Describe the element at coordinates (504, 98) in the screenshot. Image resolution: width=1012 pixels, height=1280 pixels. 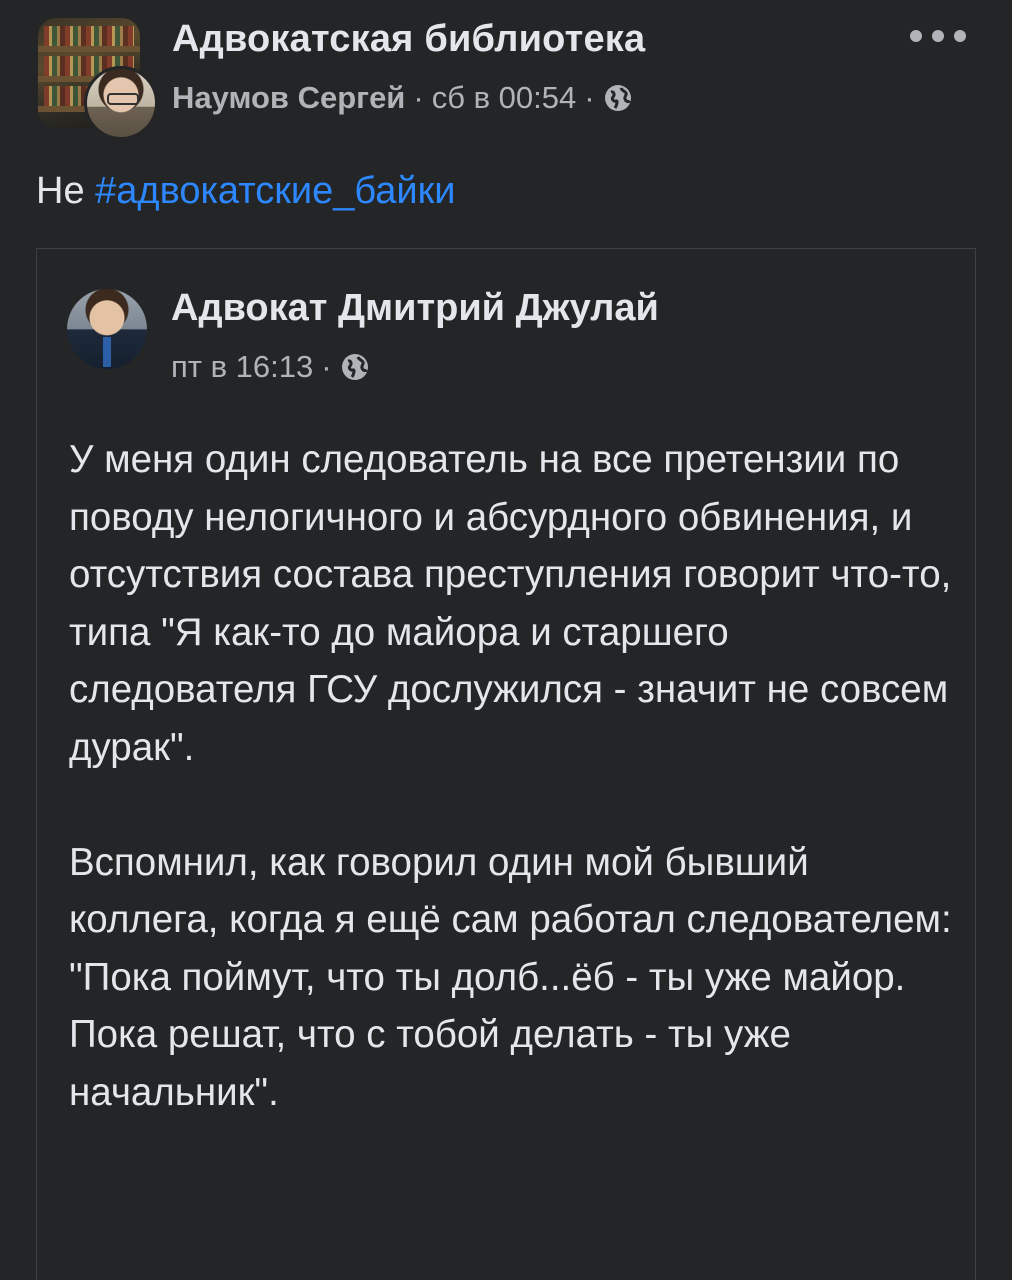
I see `post-timestamp: сб в 00:54` at that location.